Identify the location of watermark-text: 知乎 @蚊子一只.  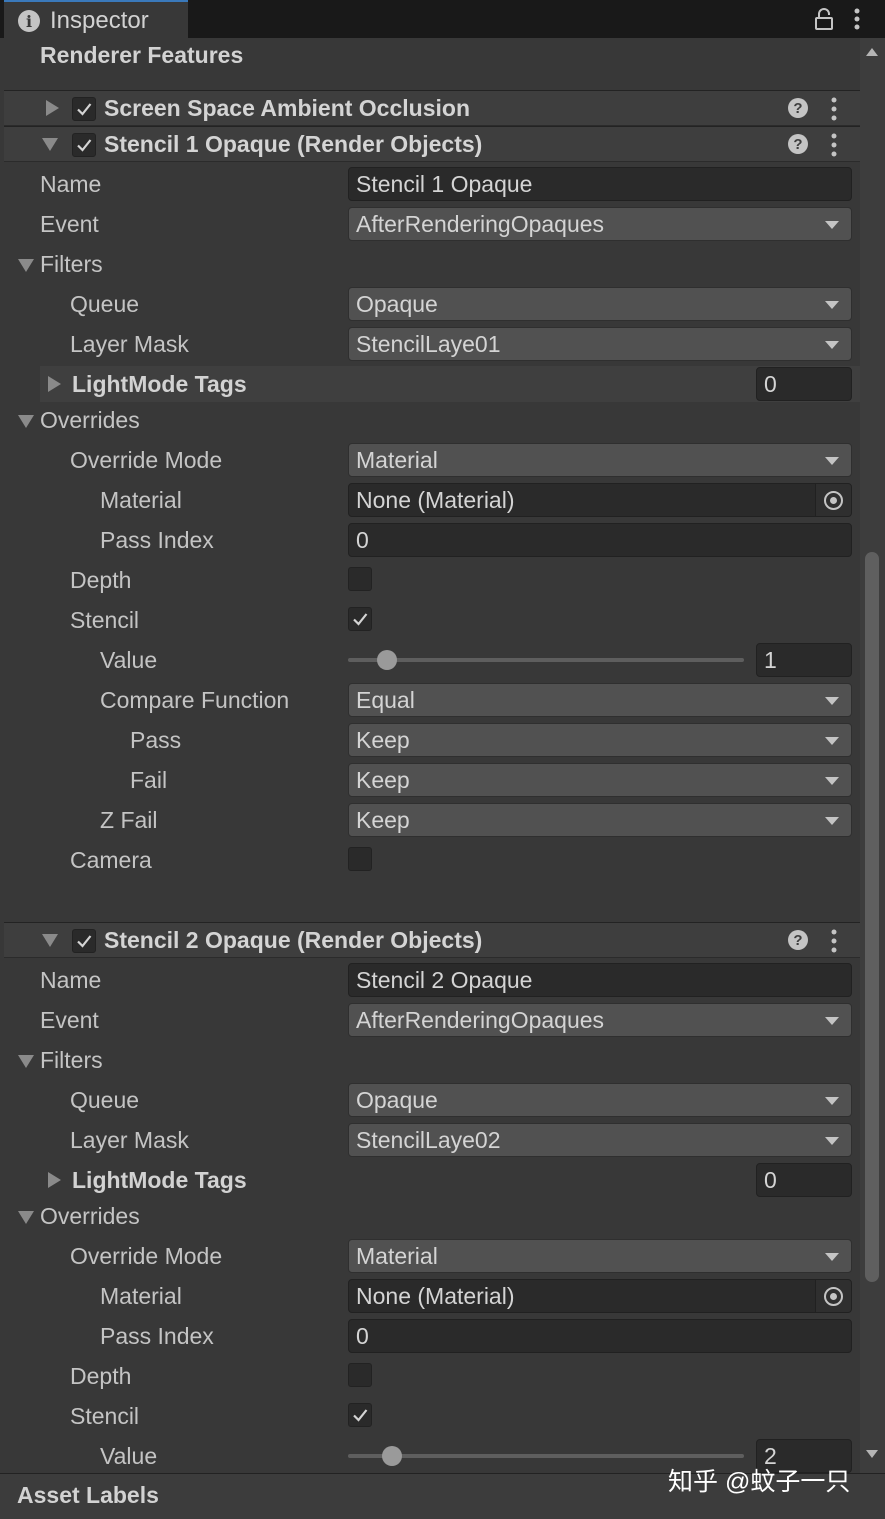
(759, 1480).